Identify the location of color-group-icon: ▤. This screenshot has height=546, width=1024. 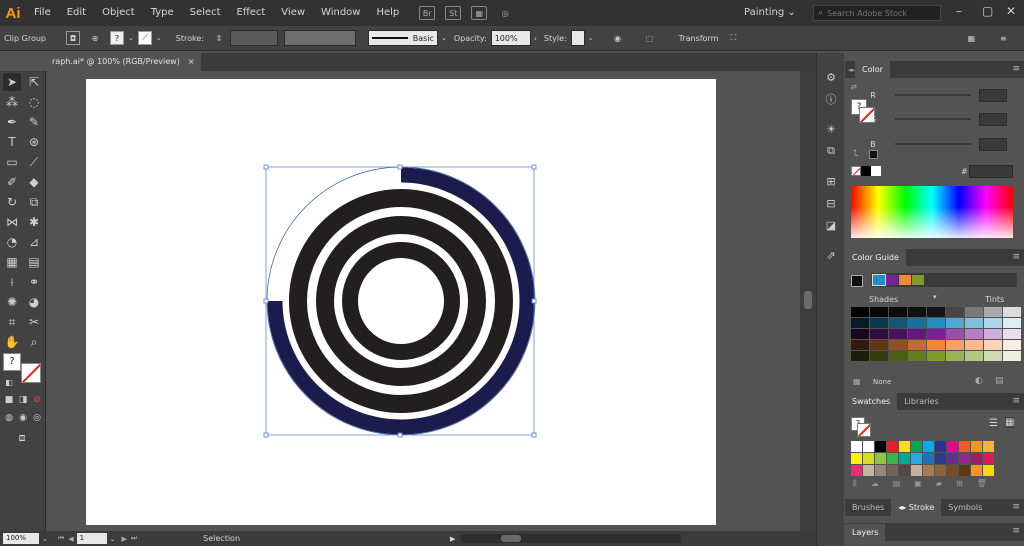
(999, 381).